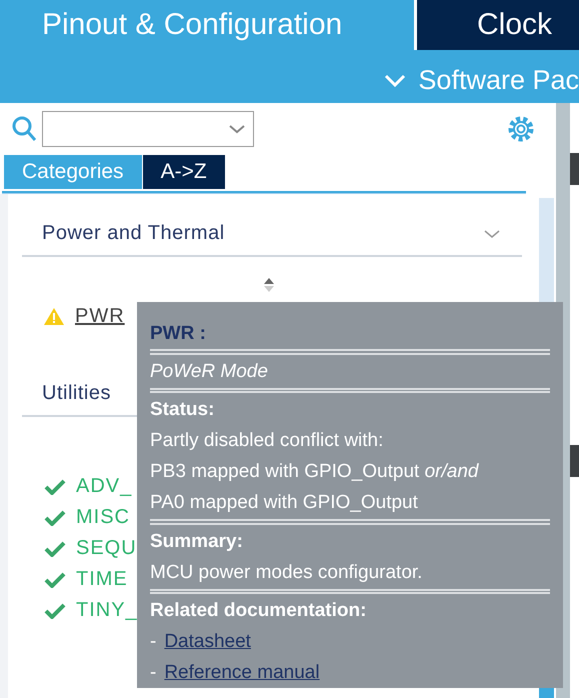 The height and width of the screenshot is (698, 579). Describe the element at coordinates (54, 316) in the screenshot. I see `warning-icon` at that location.